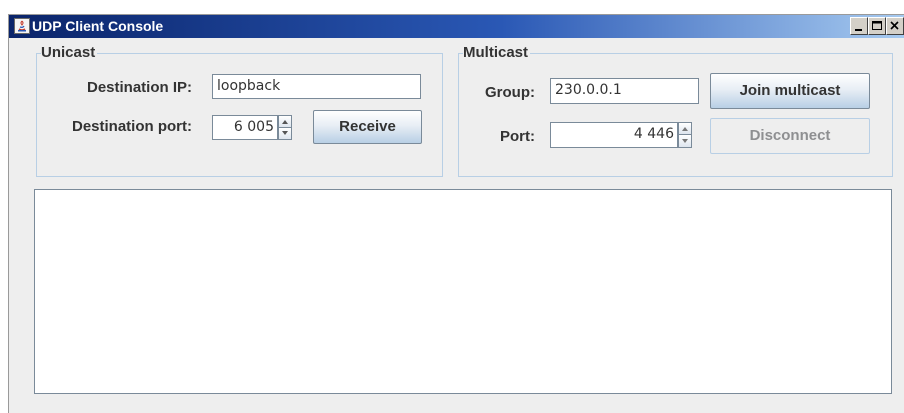 This screenshot has width=904, height=413. Describe the element at coordinates (367, 127) in the screenshot. I see `receive-button: Receive` at that location.